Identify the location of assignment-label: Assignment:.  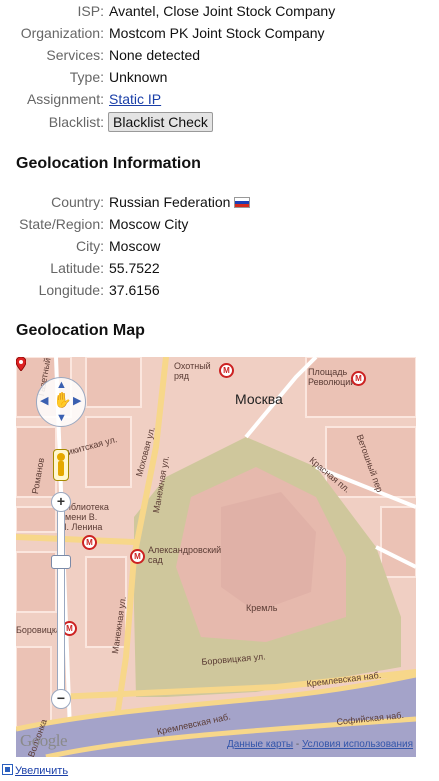
(65, 99).